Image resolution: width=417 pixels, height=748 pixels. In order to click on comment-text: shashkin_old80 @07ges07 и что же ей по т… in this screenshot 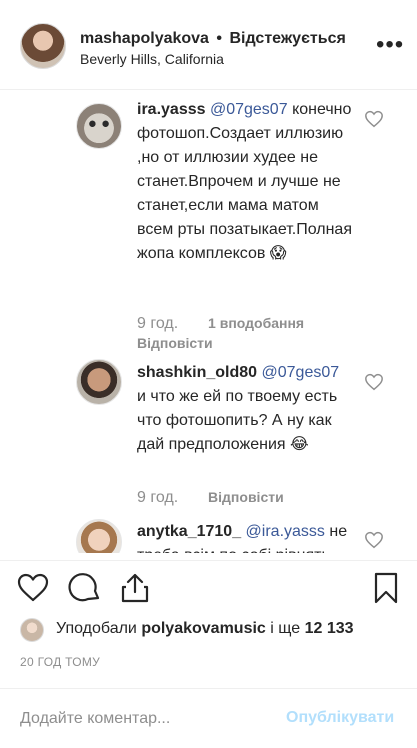, I will do `click(244, 409)`.